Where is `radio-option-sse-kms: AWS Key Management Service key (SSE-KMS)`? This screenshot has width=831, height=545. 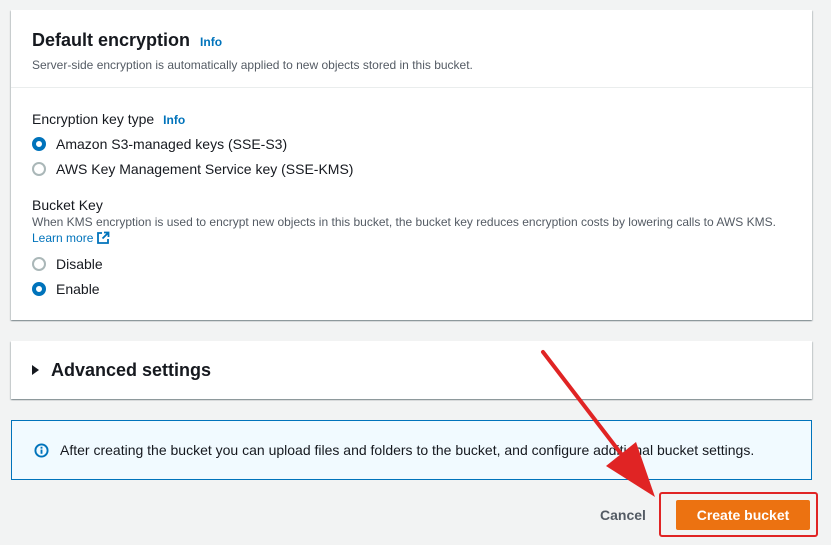
radio-option-sse-kms: AWS Key Management Service key (SSE-KMS) is located at coordinates (422, 168).